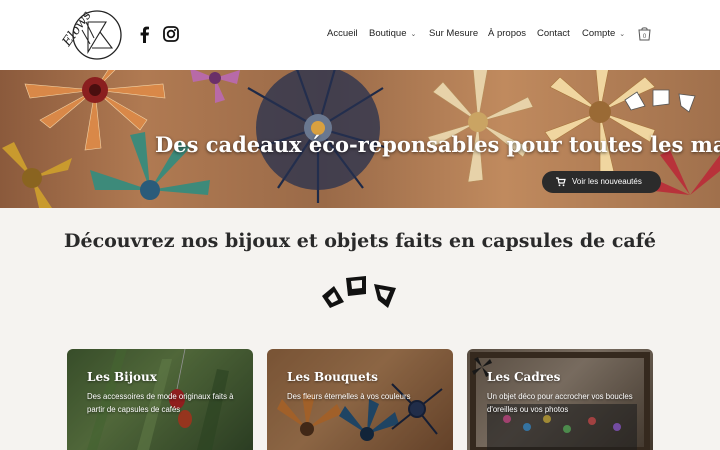 This screenshot has height=450, width=720. What do you see at coordinates (332, 377) in the screenshot?
I see `card-title: Les Bouquets` at bounding box center [332, 377].